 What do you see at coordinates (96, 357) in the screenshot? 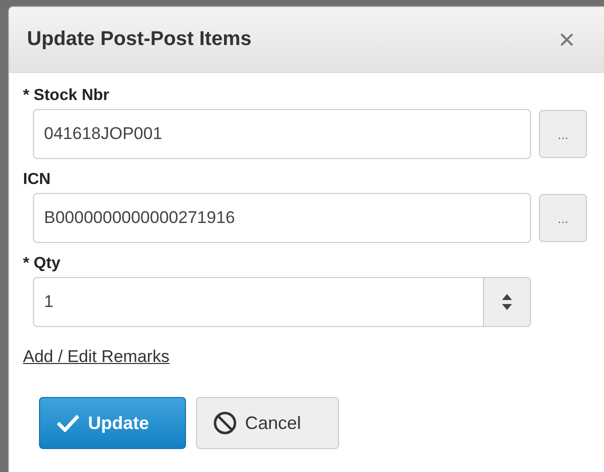
I see `remarks-link: Add / Edit Remarks` at bounding box center [96, 357].